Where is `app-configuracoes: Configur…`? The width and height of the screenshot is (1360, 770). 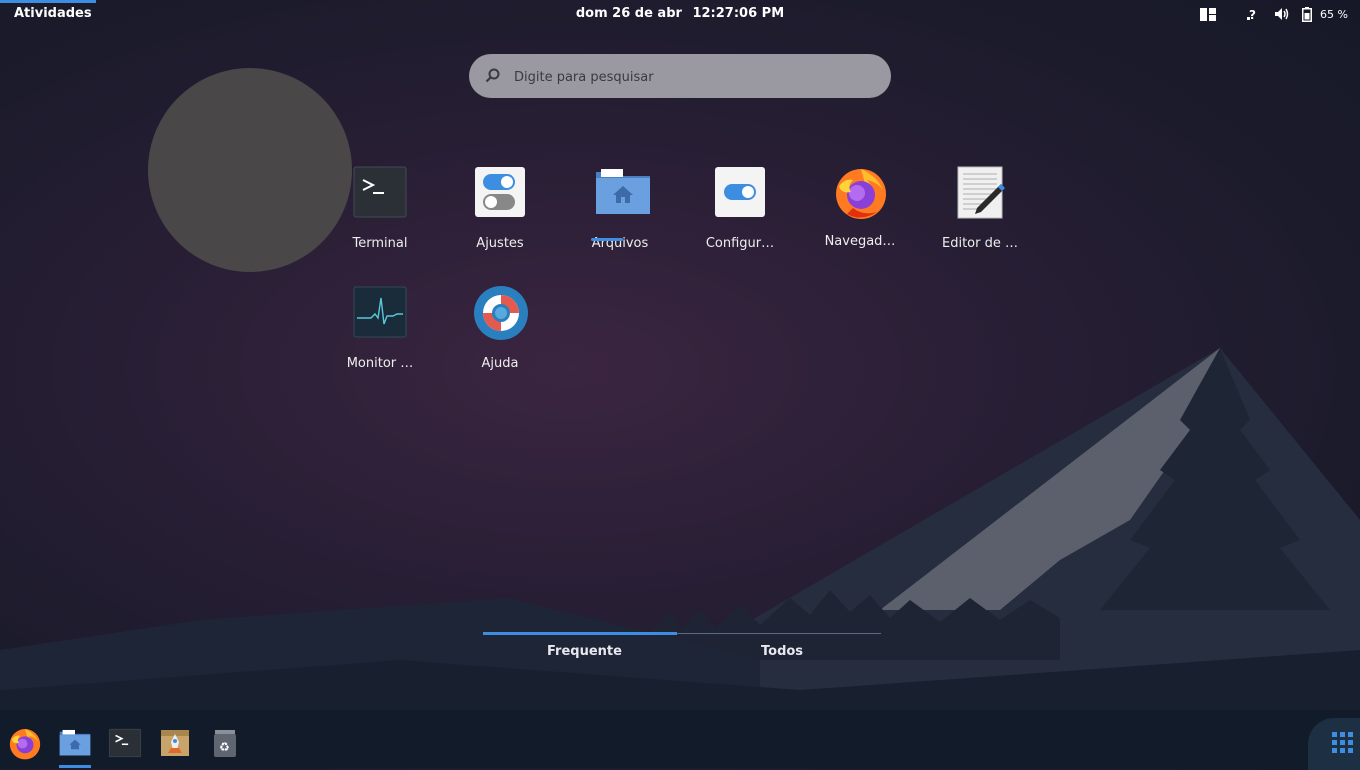 app-configuracoes: Configur… is located at coordinates (740, 208).